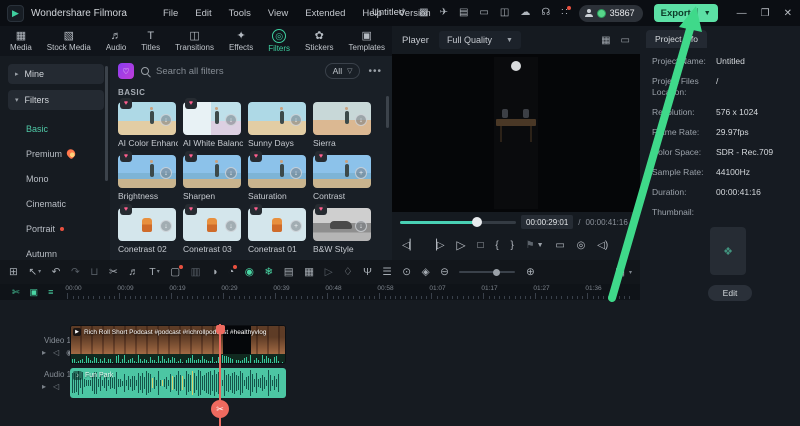 Image resolution: width=800 pixels, height=426 pixels. Describe the element at coordinates (444, 272) in the screenshot. I see `zoom-out-button: ⊖` at that location.